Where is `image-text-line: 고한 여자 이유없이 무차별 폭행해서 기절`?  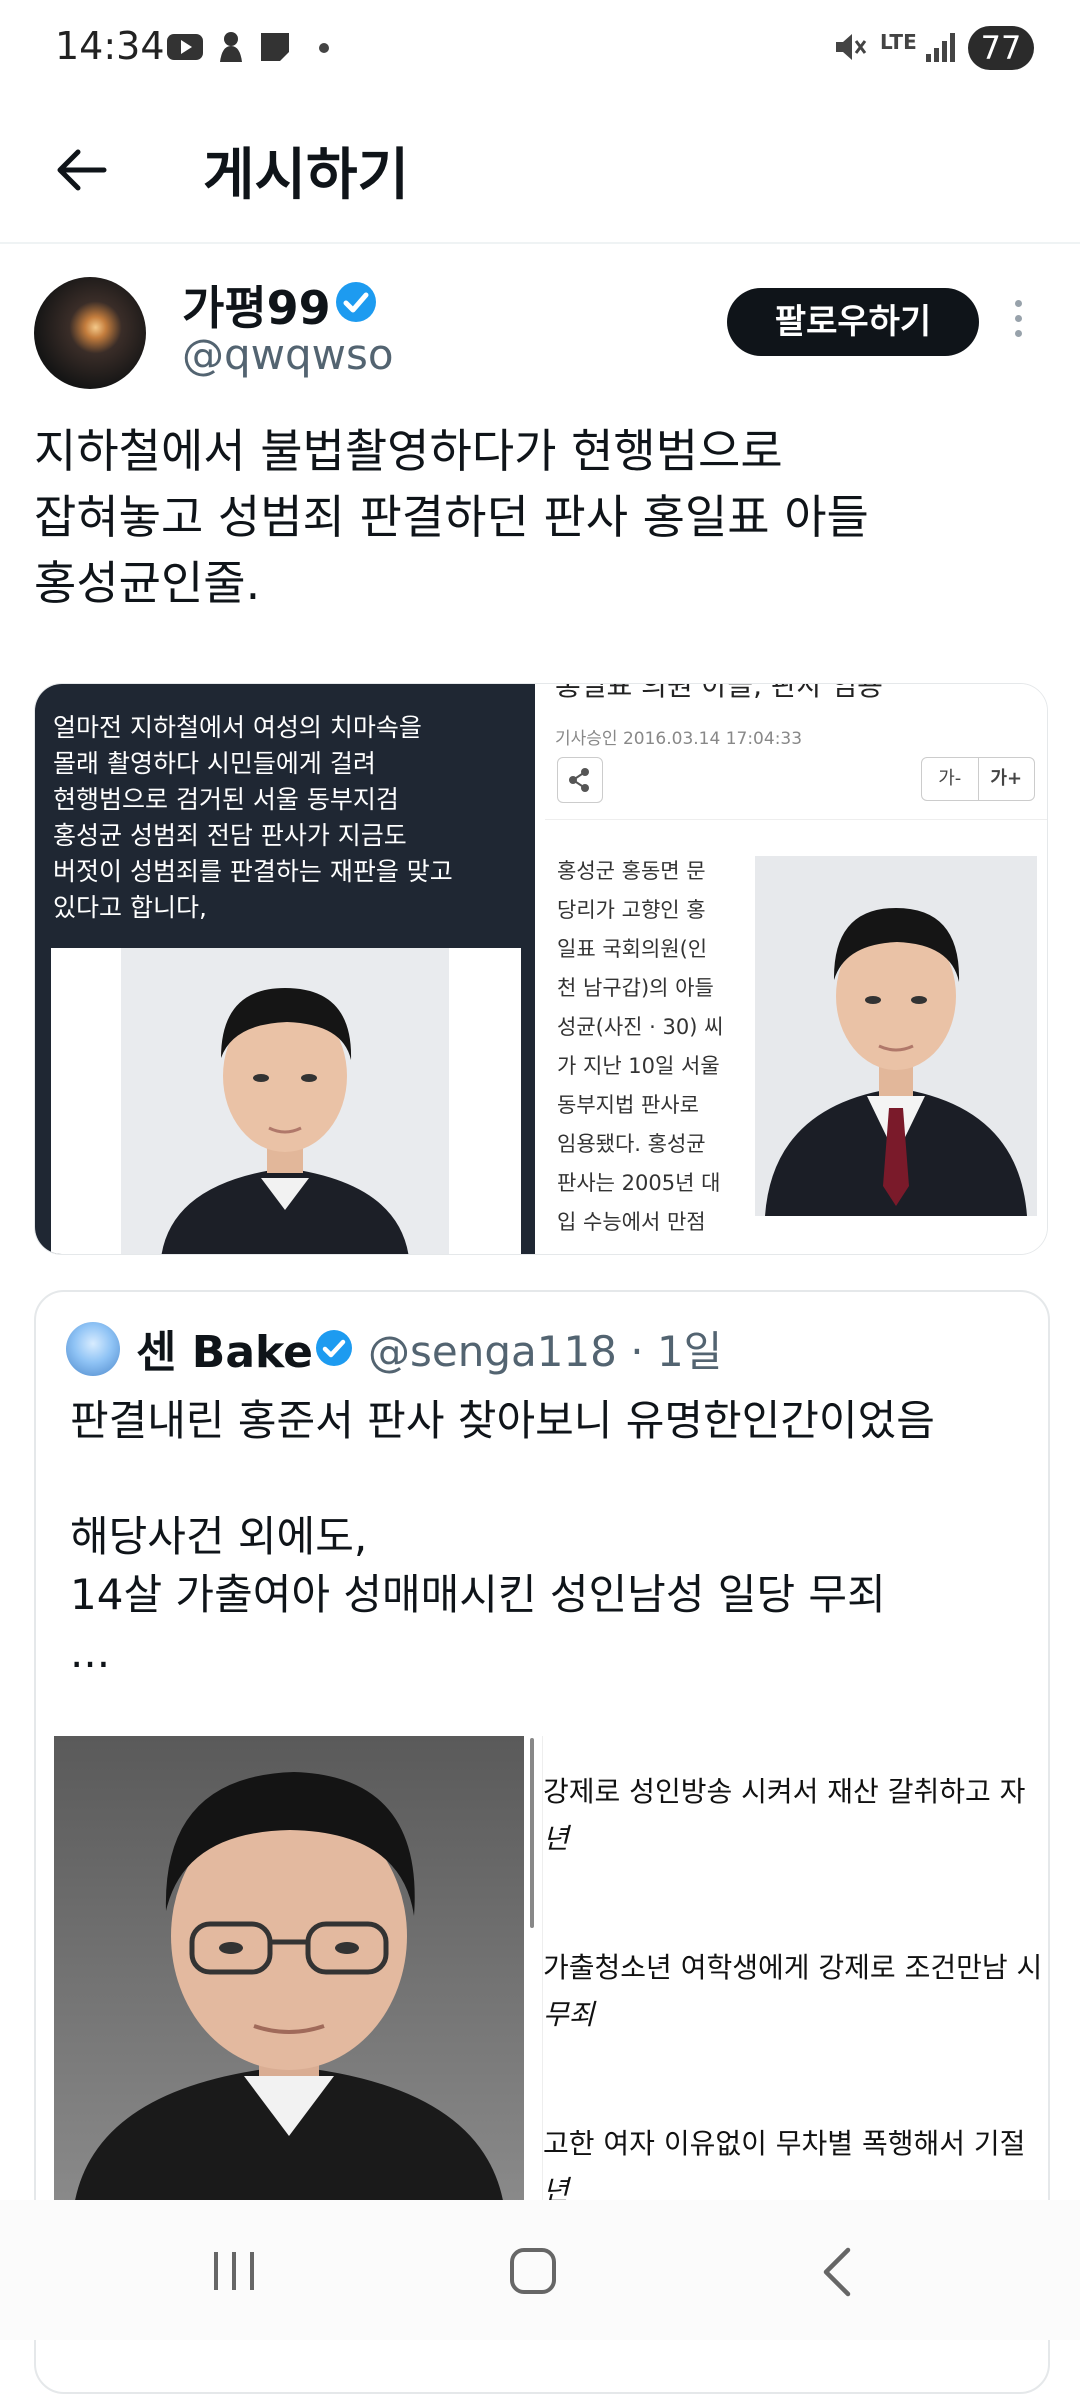
image-text-line: 고한 여자 이유없이 무차별 폭행해서 기절 is located at coordinates (784, 2143).